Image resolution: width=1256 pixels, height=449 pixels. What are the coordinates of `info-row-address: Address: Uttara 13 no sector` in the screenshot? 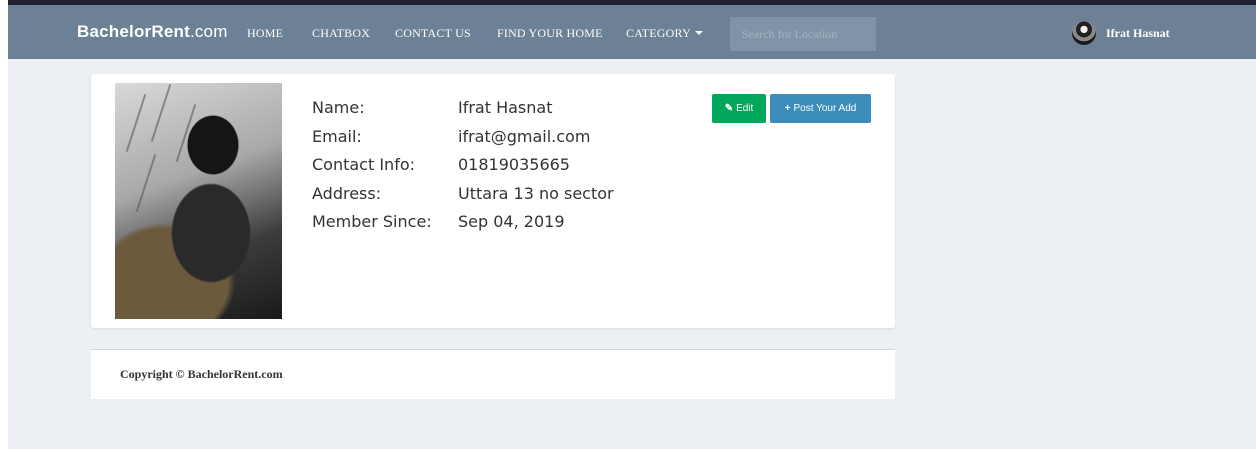 It's located at (463, 194).